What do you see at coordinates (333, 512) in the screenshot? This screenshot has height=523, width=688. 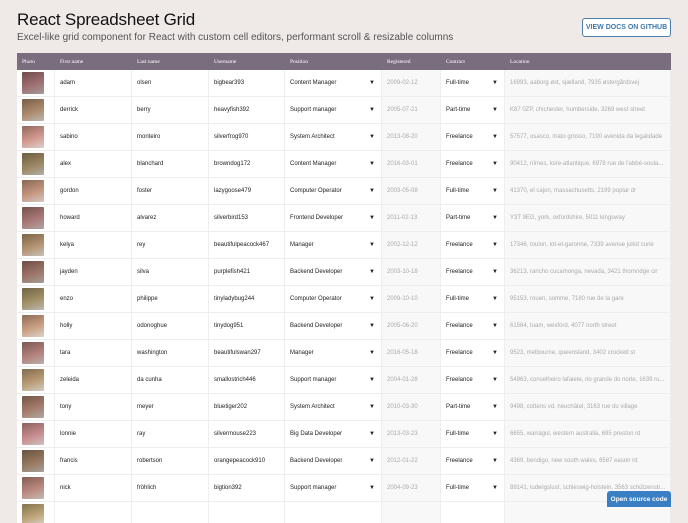 I see `position-select` at bounding box center [333, 512].